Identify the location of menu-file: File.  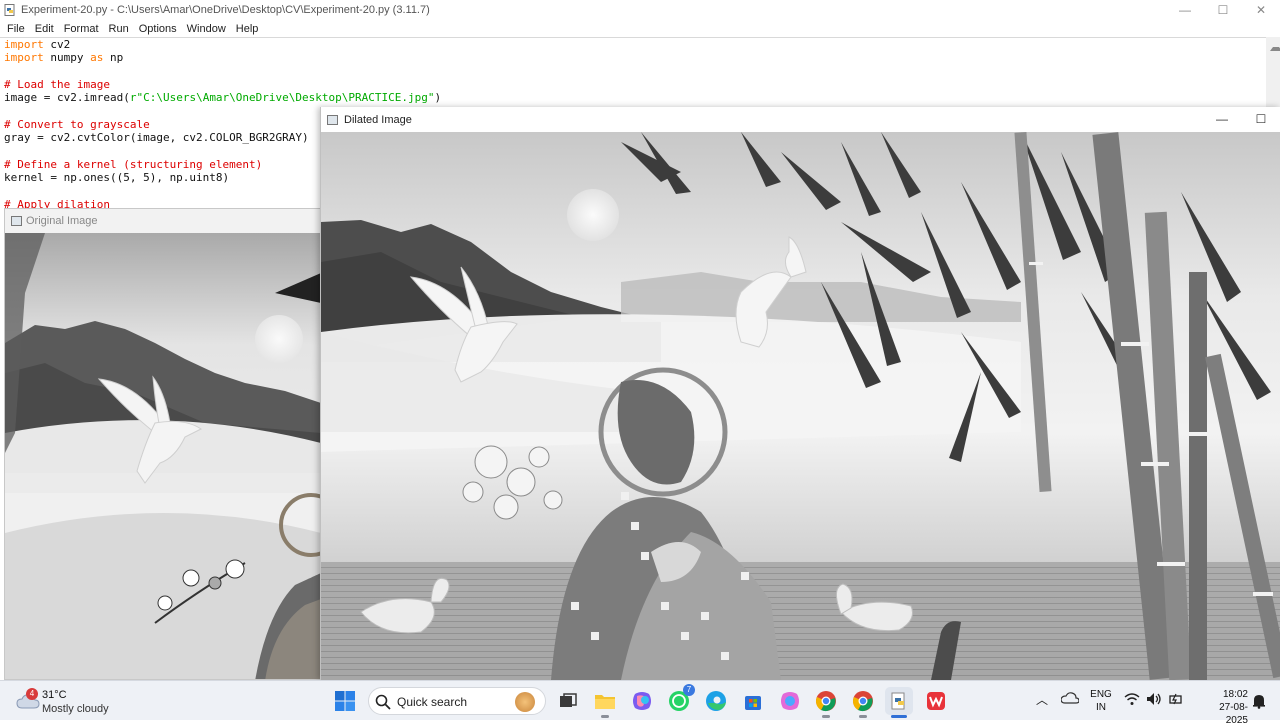
(16, 29).